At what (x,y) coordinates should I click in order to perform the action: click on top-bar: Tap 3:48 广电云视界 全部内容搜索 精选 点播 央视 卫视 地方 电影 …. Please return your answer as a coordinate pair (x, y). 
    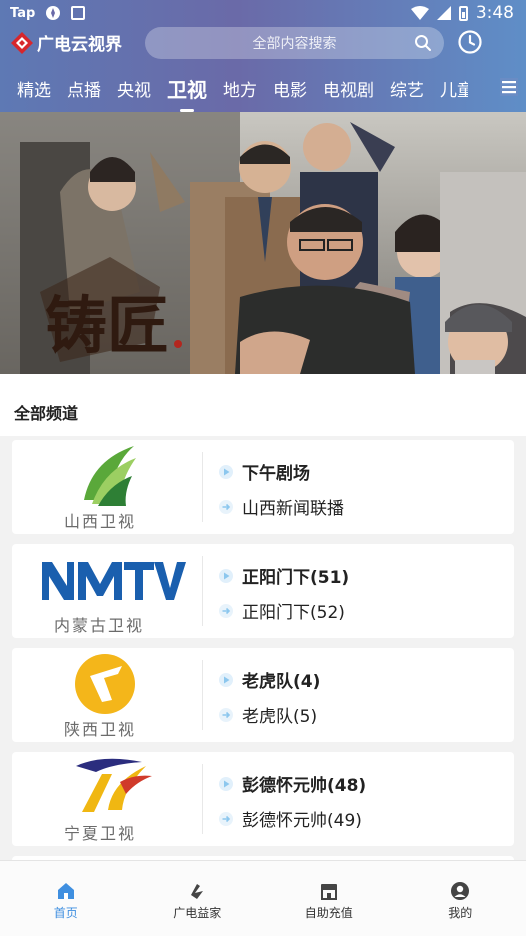
    Looking at the image, I should click on (263, 56).